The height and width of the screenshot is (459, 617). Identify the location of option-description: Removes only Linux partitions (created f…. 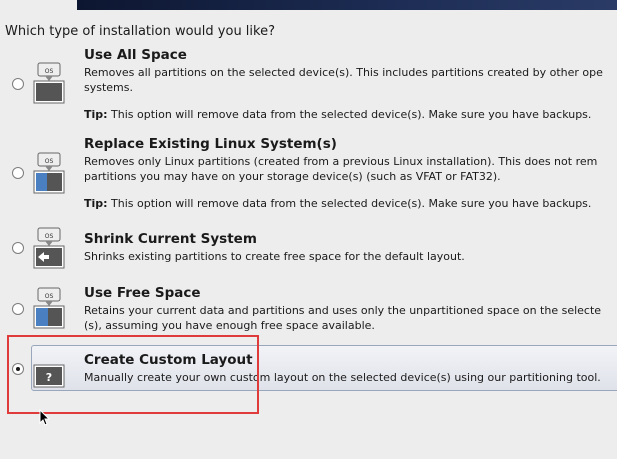
(341, 161).